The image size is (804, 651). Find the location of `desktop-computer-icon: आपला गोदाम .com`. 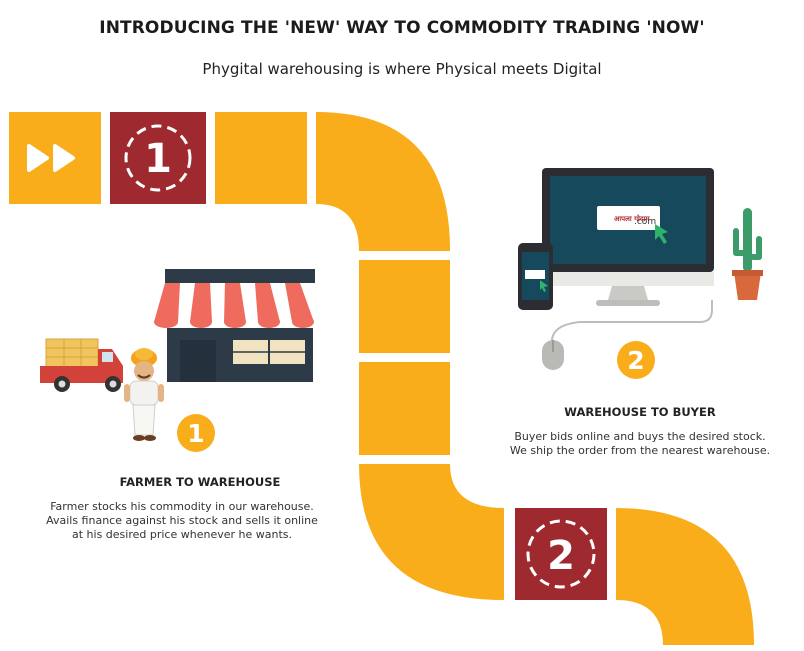

desktop-computer-icon: आपला गोदाम .com is located at coordinates (628, 237).